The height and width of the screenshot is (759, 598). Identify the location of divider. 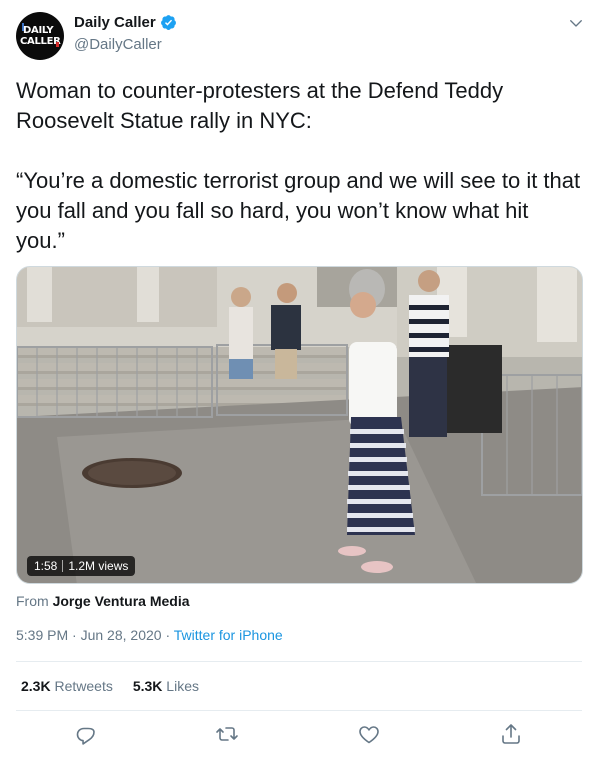
(299, 661).